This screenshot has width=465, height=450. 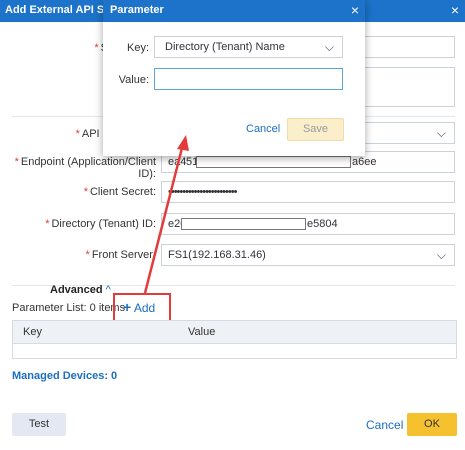 I want to click on arrow-shaft, so click(x=163, y=220).